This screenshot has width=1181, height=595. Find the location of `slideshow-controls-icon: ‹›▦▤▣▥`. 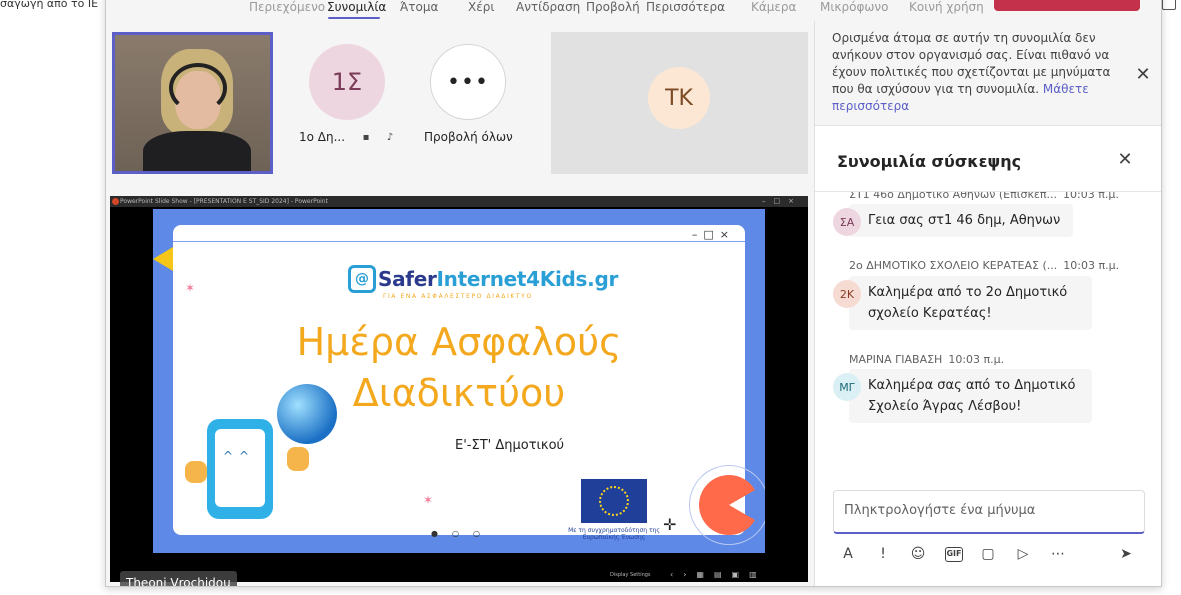

slideshow-controls-icon: ‹›▦▤▣▥ is located at coordinates (718, 575).